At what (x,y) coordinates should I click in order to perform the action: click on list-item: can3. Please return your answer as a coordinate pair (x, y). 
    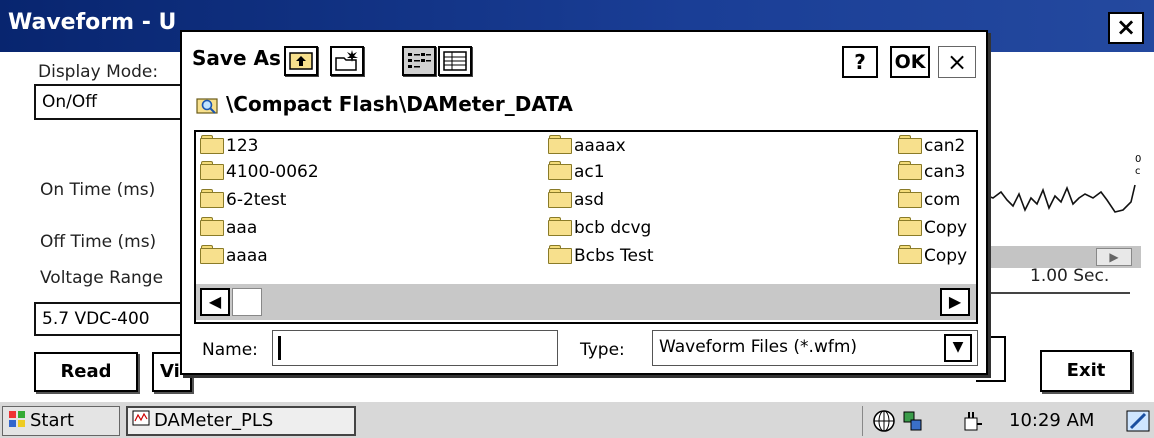
    Looking at the image, I should click on (931, 172).